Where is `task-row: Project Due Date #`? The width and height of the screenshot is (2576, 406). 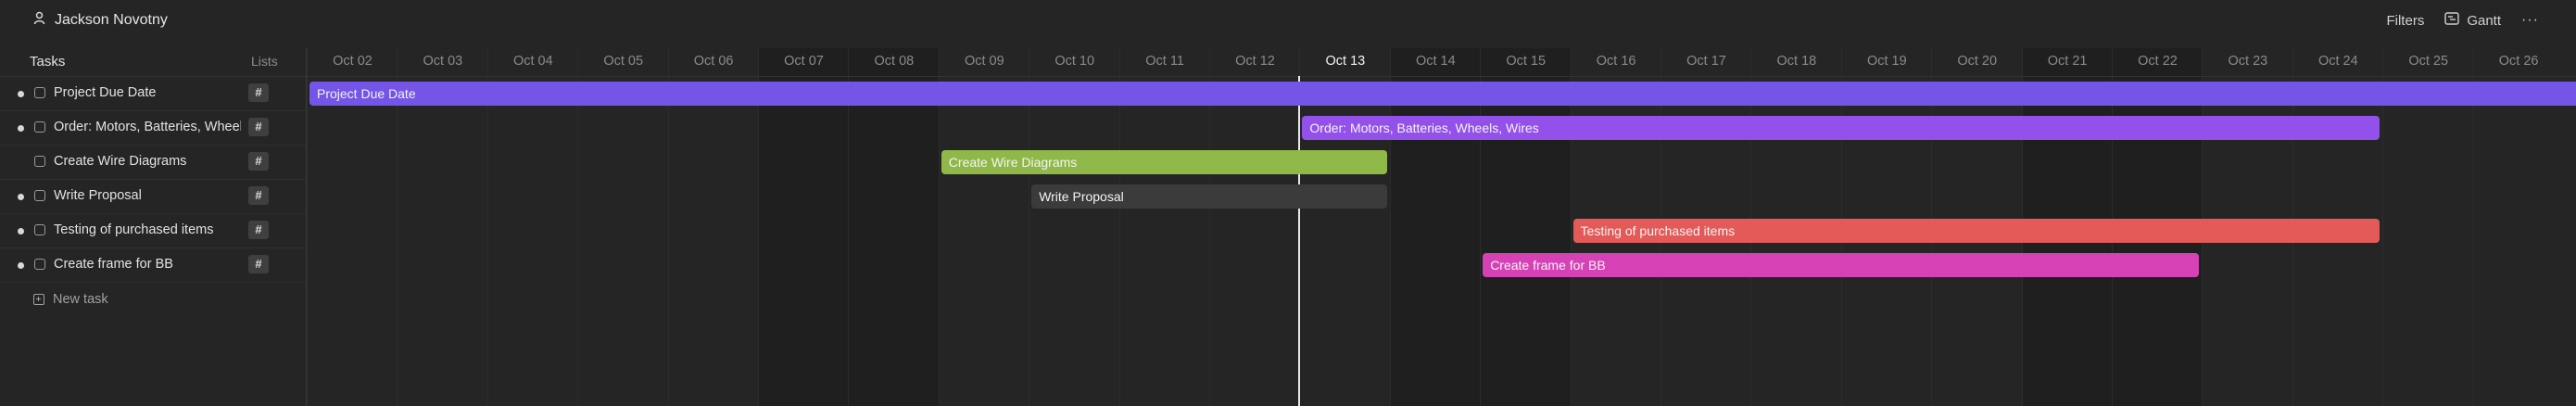
task-row: Project Due Date # is located at coordinates (153, 93).